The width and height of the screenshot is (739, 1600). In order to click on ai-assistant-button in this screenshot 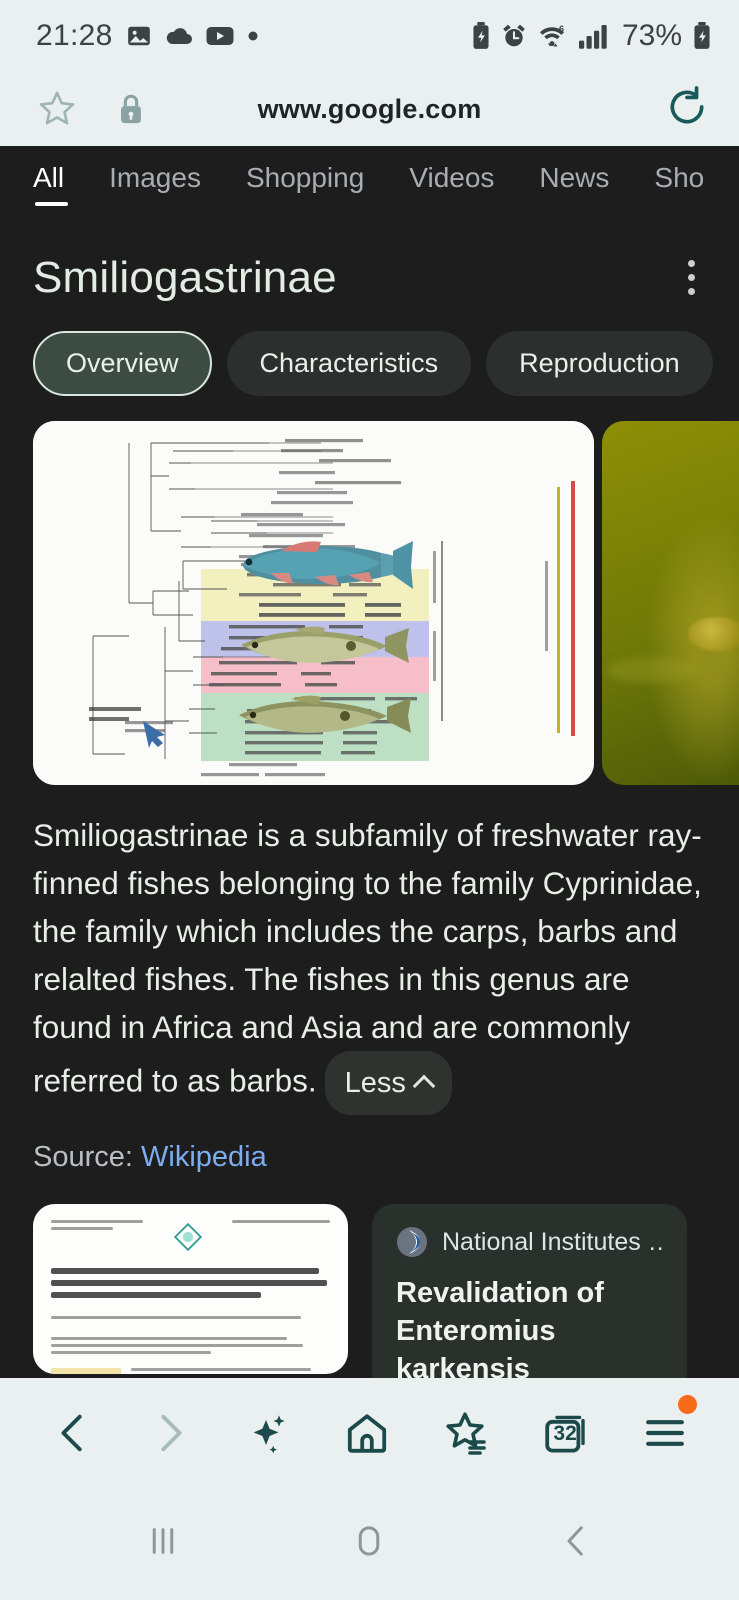, I will do `click(268, 1433)`.